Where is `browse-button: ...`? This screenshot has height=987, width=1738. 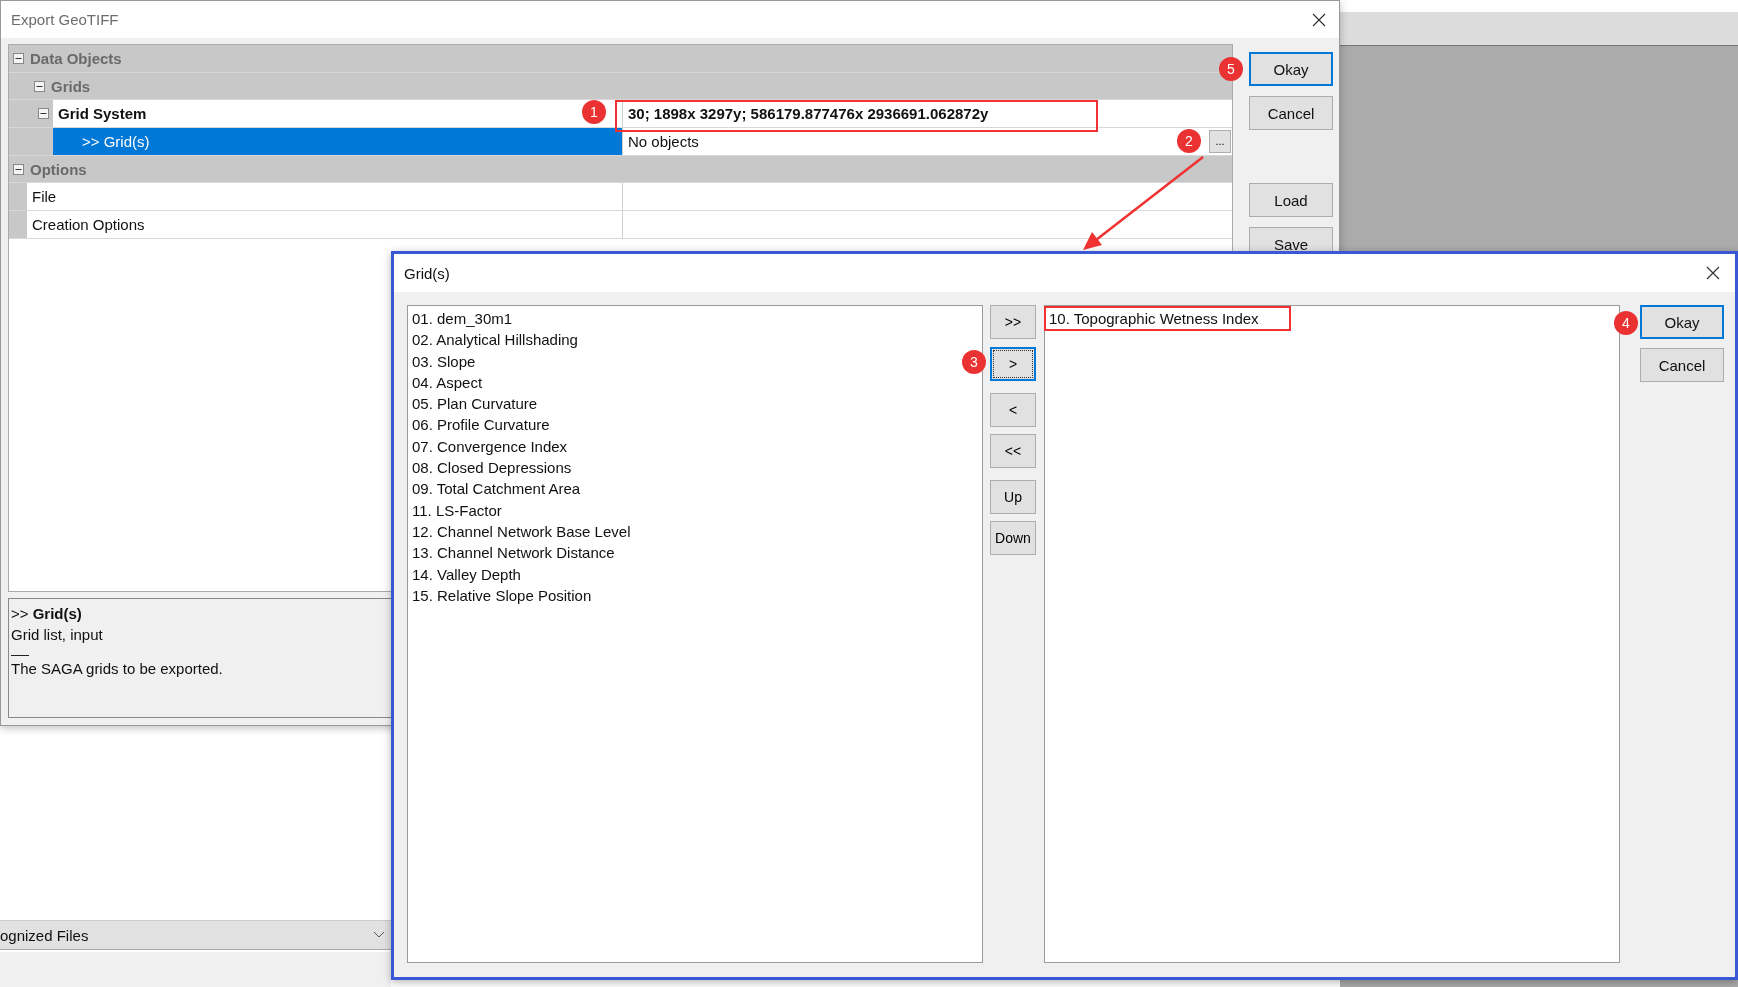
browse-button: ... is located at coordinates (1220, 141).